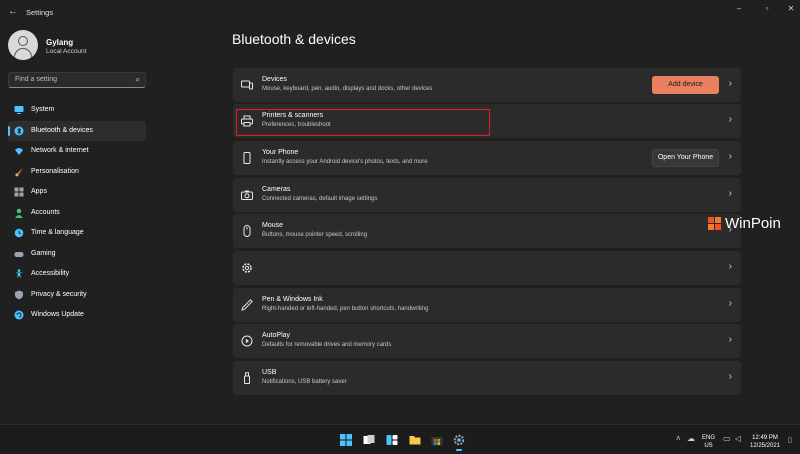 Image resolution: width=800 pixels, height=454 pixels. Describe the element at coordinates (247, 195) in the screenshot. I see `camera-icon` at that location.